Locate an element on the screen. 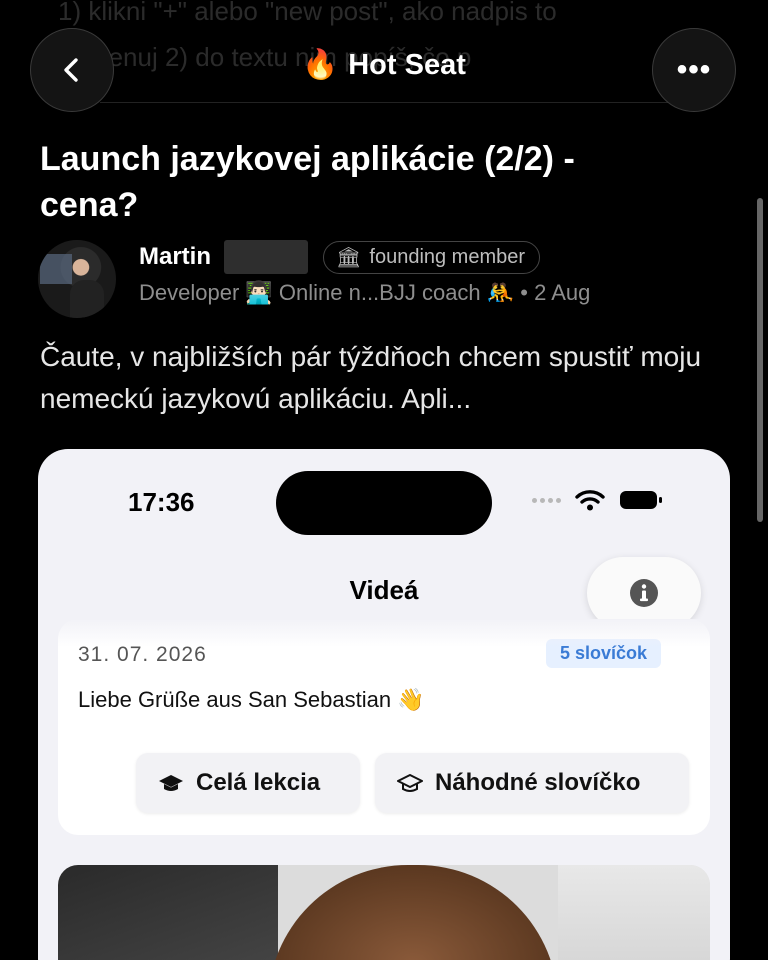 The width and height of the screenshot is (768, 960). random-word-button: Náhodné slovíčko is located at coordinates (532, 783).